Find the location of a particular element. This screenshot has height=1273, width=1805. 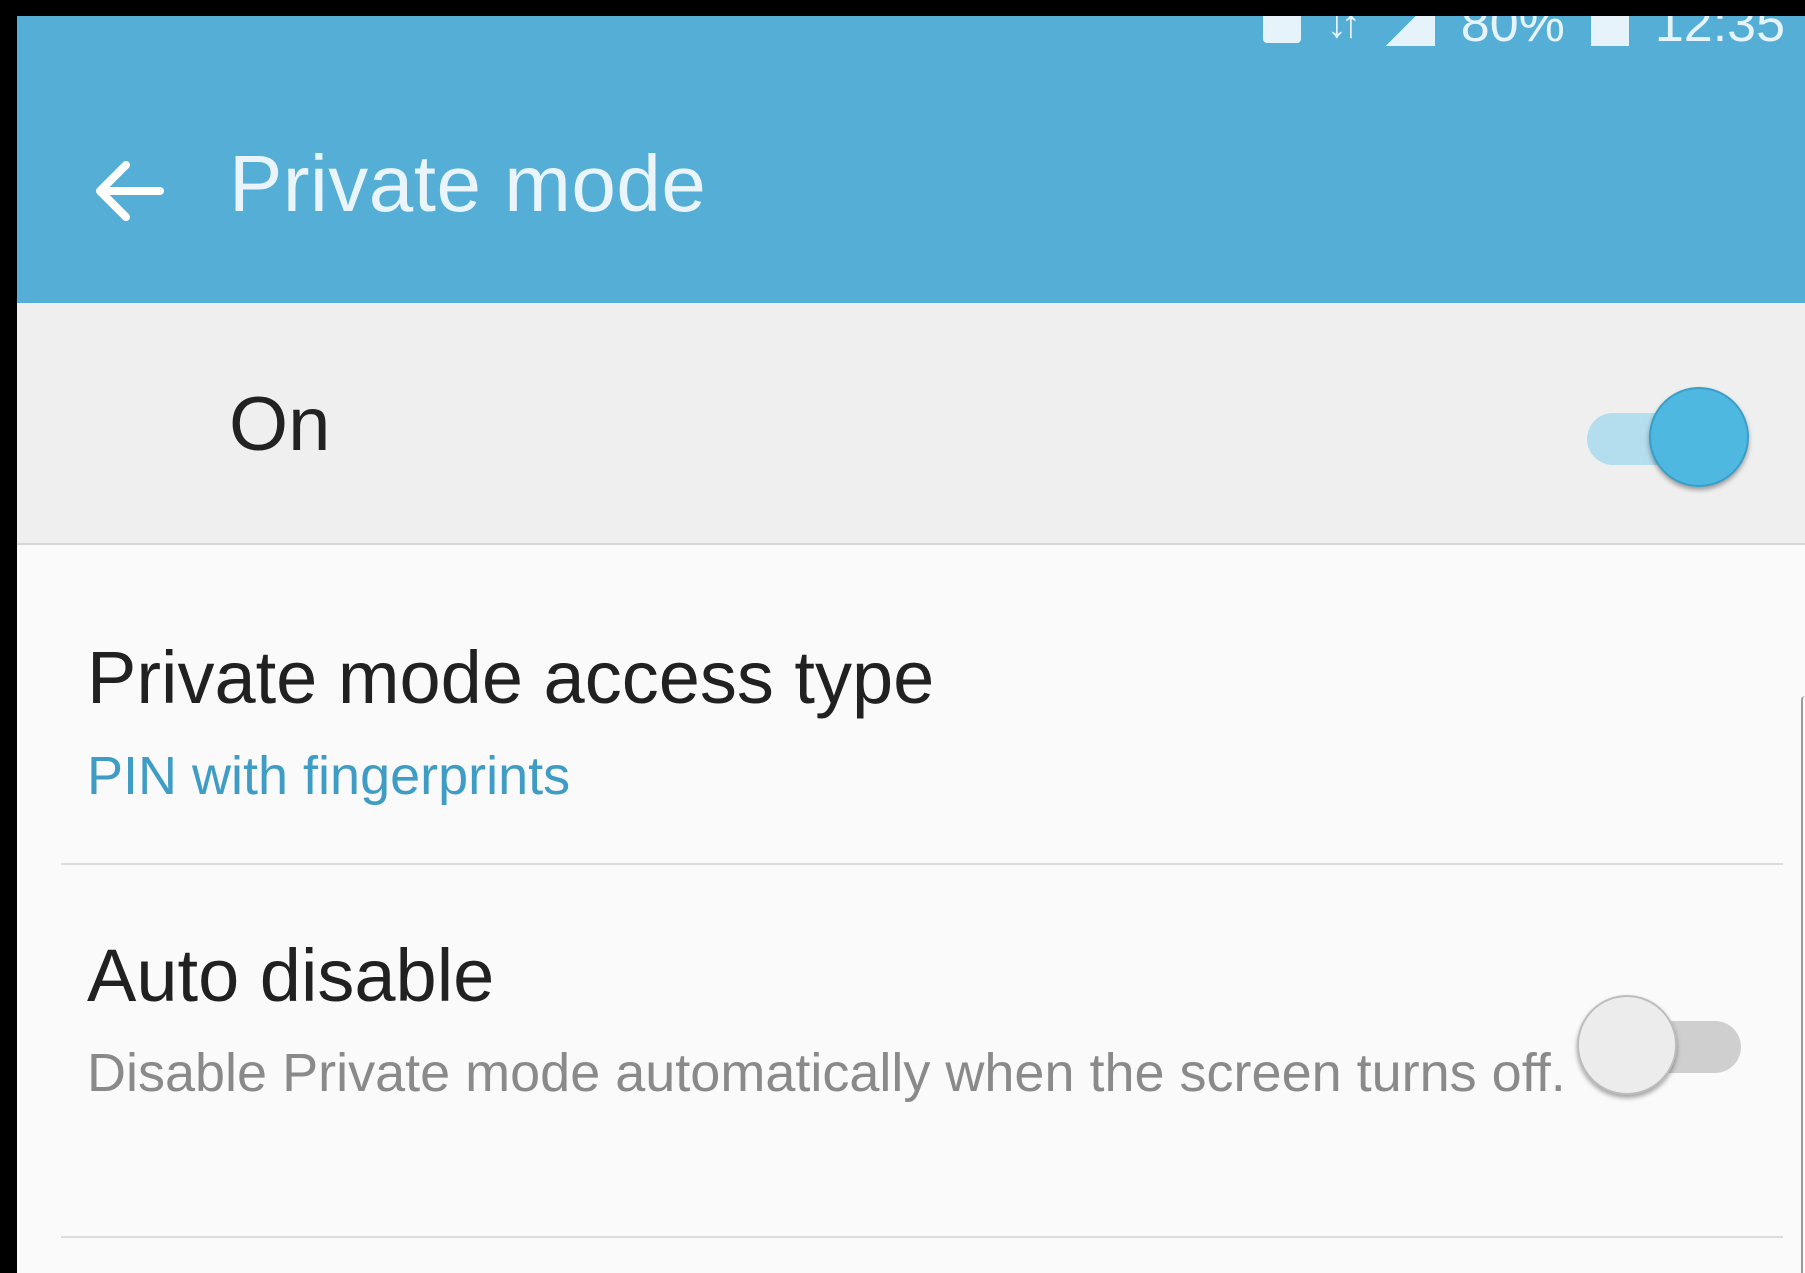

sim-icon is located at coordinates (1281, 29).